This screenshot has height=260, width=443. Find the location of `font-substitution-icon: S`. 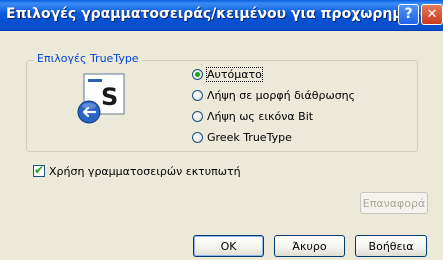

font-substitution-icon: S is located at coordinates (101, 98).